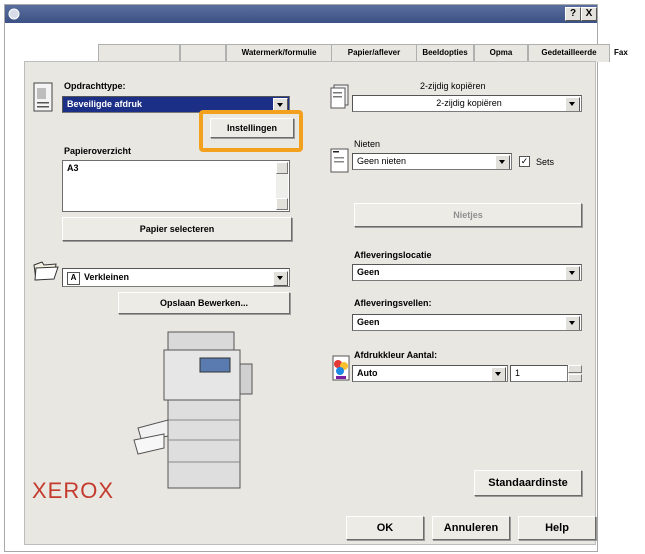  What do you see at coordinates (432, 161) in the screenshot?
I see `staple-select: Geen nieten` at bounding box center [432, 161].